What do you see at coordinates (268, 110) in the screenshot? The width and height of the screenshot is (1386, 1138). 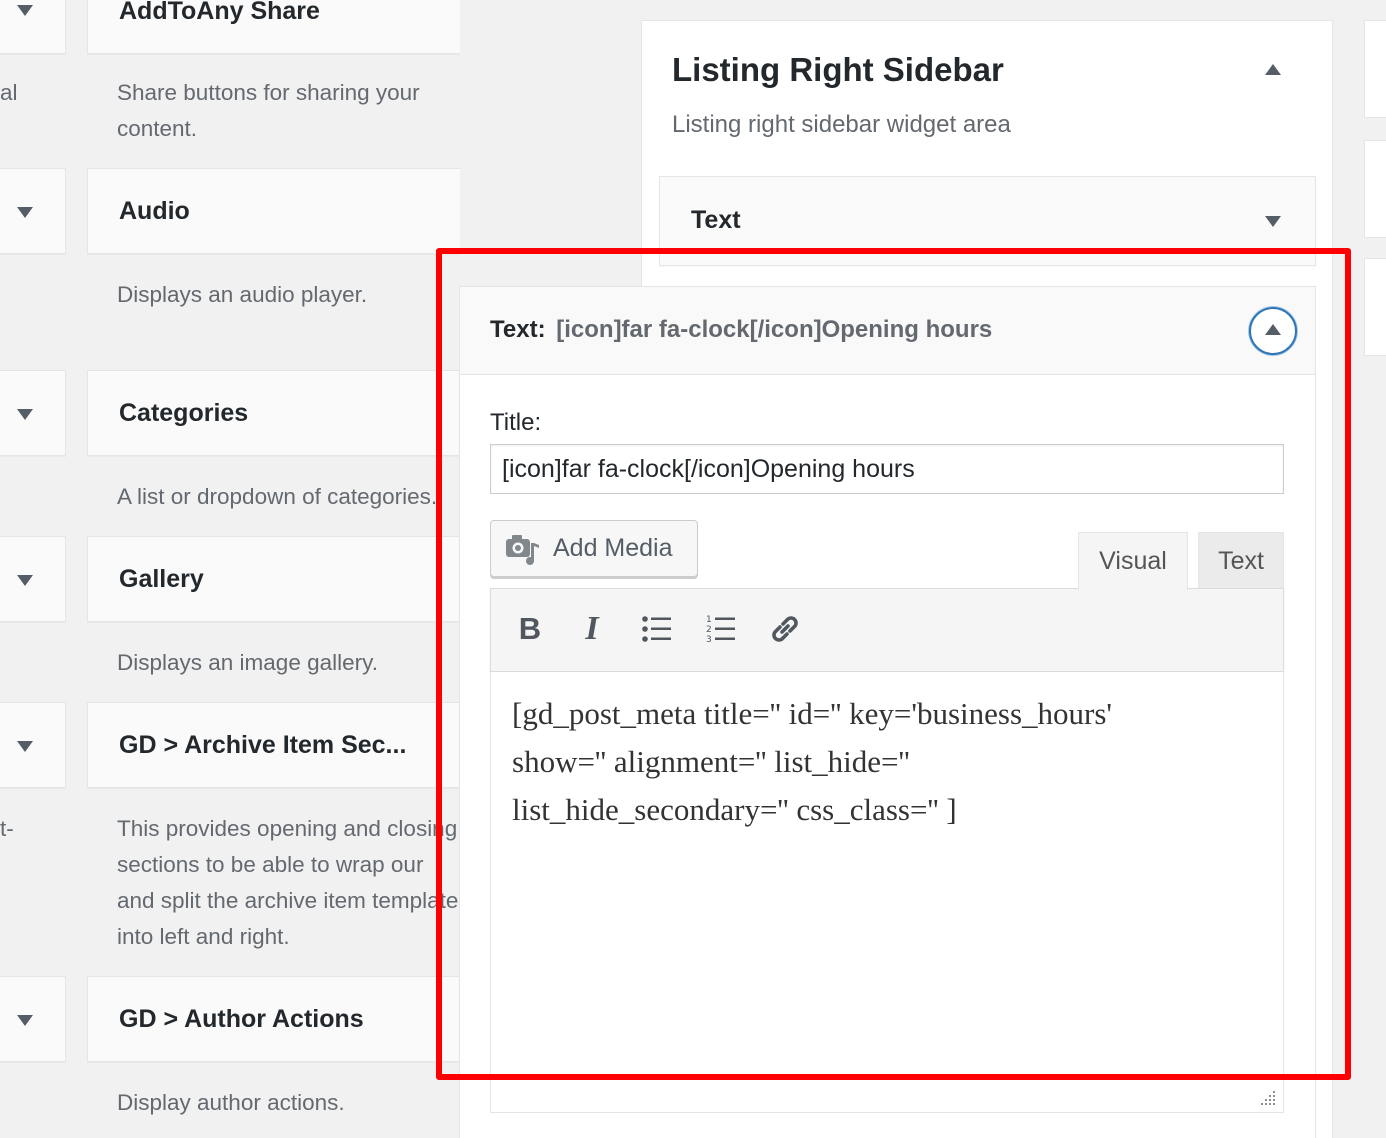 I see `widget-description: Share buttons for sharing your content.` at bounding box center [268, 110].